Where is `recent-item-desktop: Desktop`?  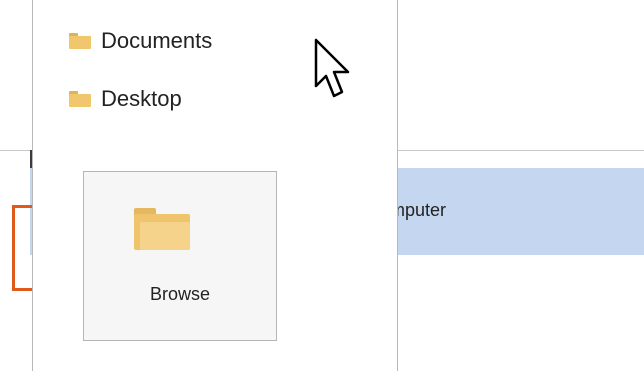 recent-item-desktop: Desktop is located at coordinates (125, 99).